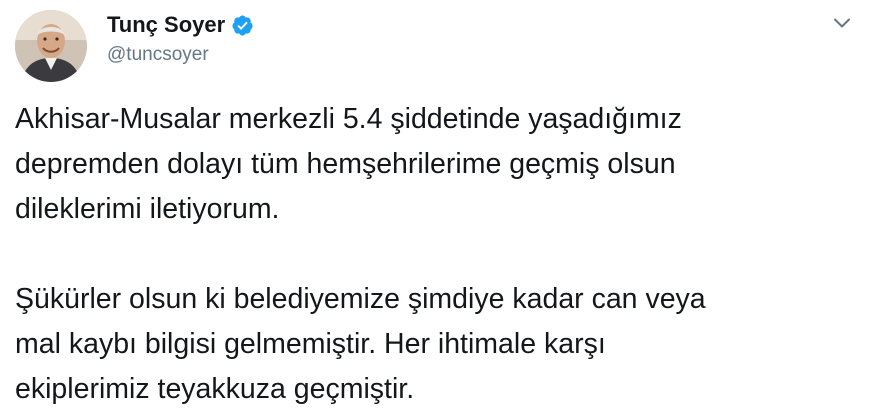  What do you see at coordinates (842, 23) in the screenshot?
I see `chevron-down-icon` at bounding box center [842, 23].